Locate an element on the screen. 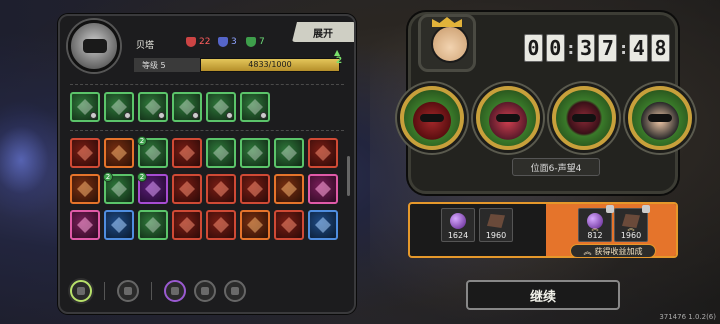 This screenshot has width=720, height=324. weapon-filter-button is located at coordinates (128, 291).